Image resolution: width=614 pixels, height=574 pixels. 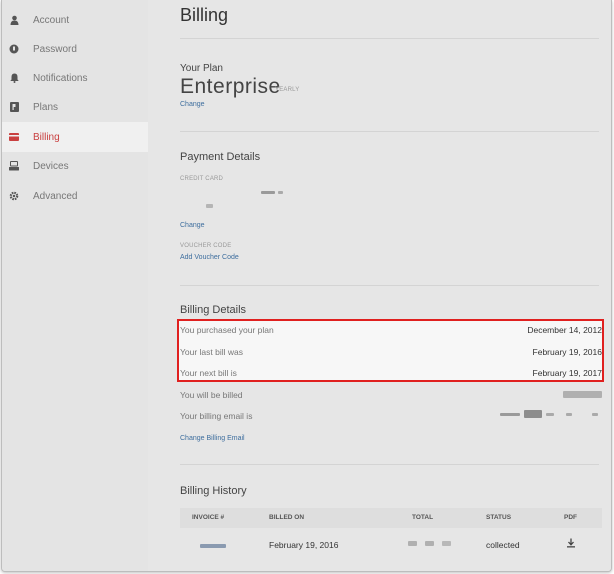 I want to click on detail-value: December 14, 2012, so click(x=564, y=330).